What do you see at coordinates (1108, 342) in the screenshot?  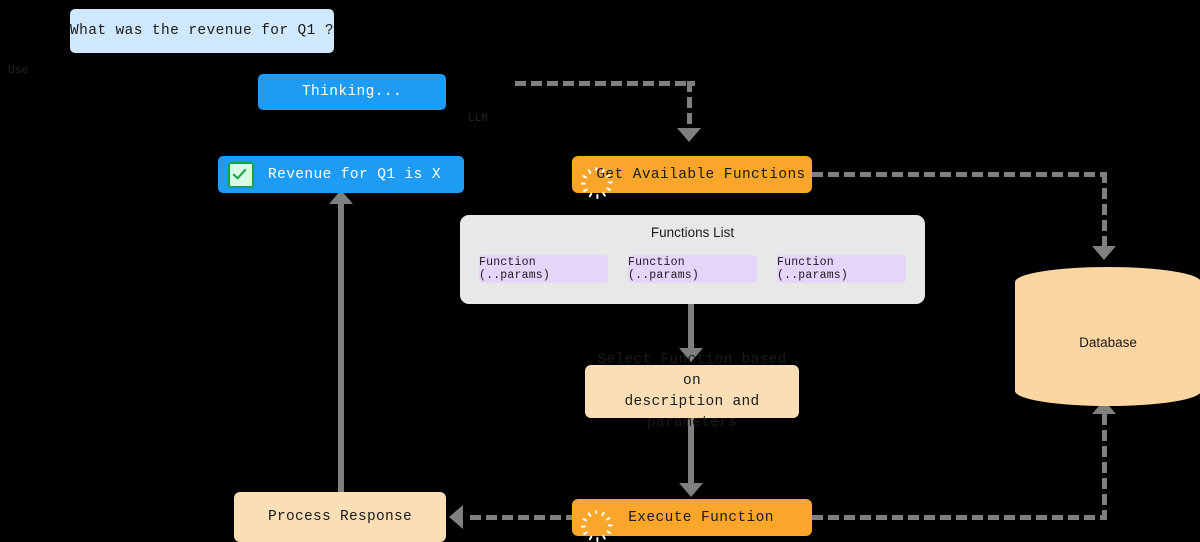 I see `database-label: Database` at bounding box center [1108, 342].